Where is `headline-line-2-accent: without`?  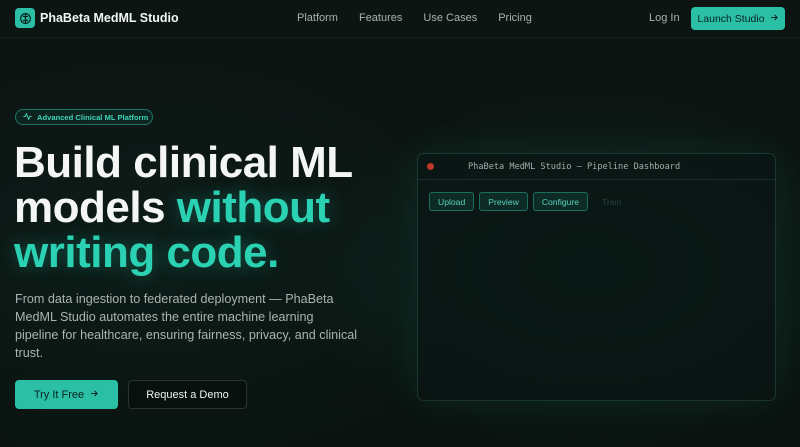 headline-line-2-accent: without is located at coordinates (253, 207).